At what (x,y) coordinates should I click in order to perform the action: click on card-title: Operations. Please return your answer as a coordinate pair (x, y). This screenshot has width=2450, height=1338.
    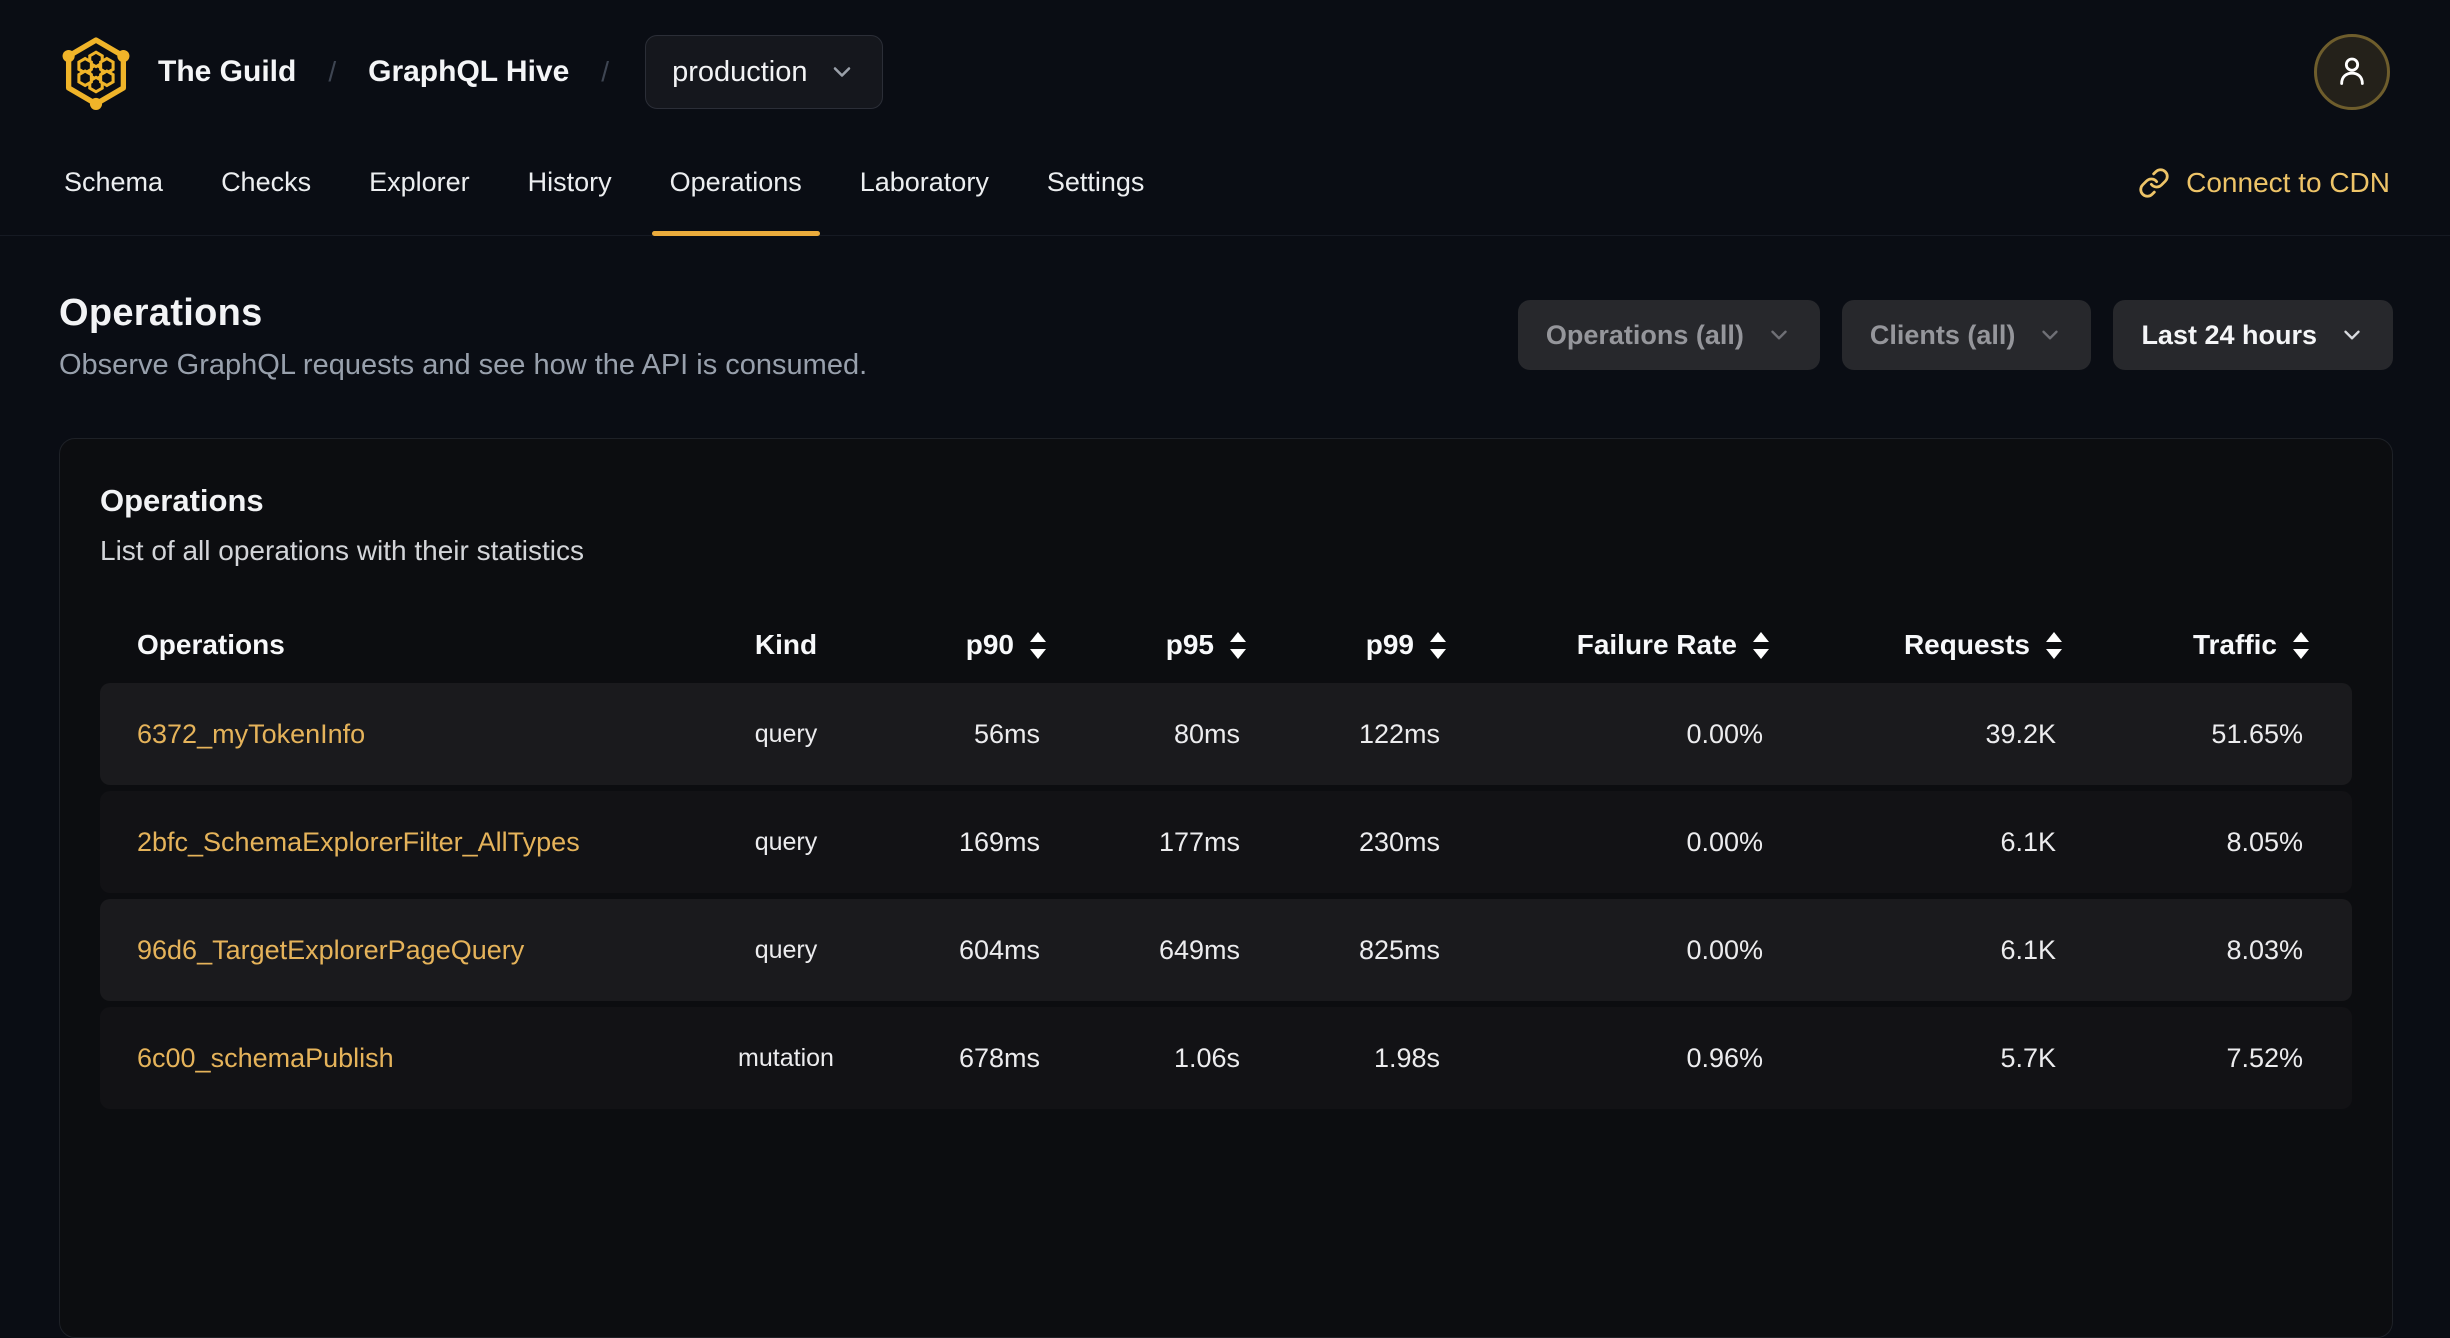
    Looking at the image, I should click on (182, 500).